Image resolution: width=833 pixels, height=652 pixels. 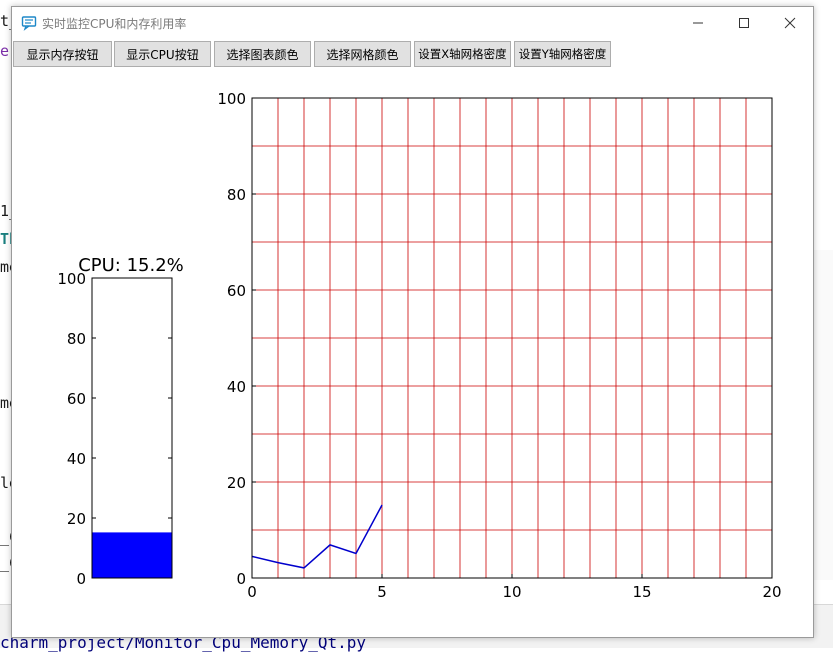 I want to click on line-y-tick-label: 20, so click(x=236, y=483).